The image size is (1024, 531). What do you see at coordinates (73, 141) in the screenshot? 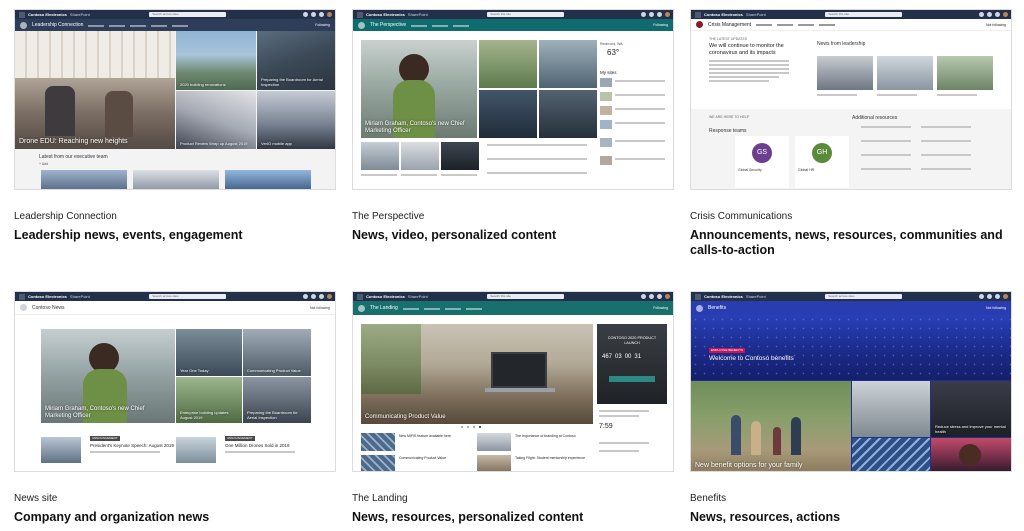
I see `hero-caption: Drone EDU: Reaching new heights` at bounding box center [73, 141].